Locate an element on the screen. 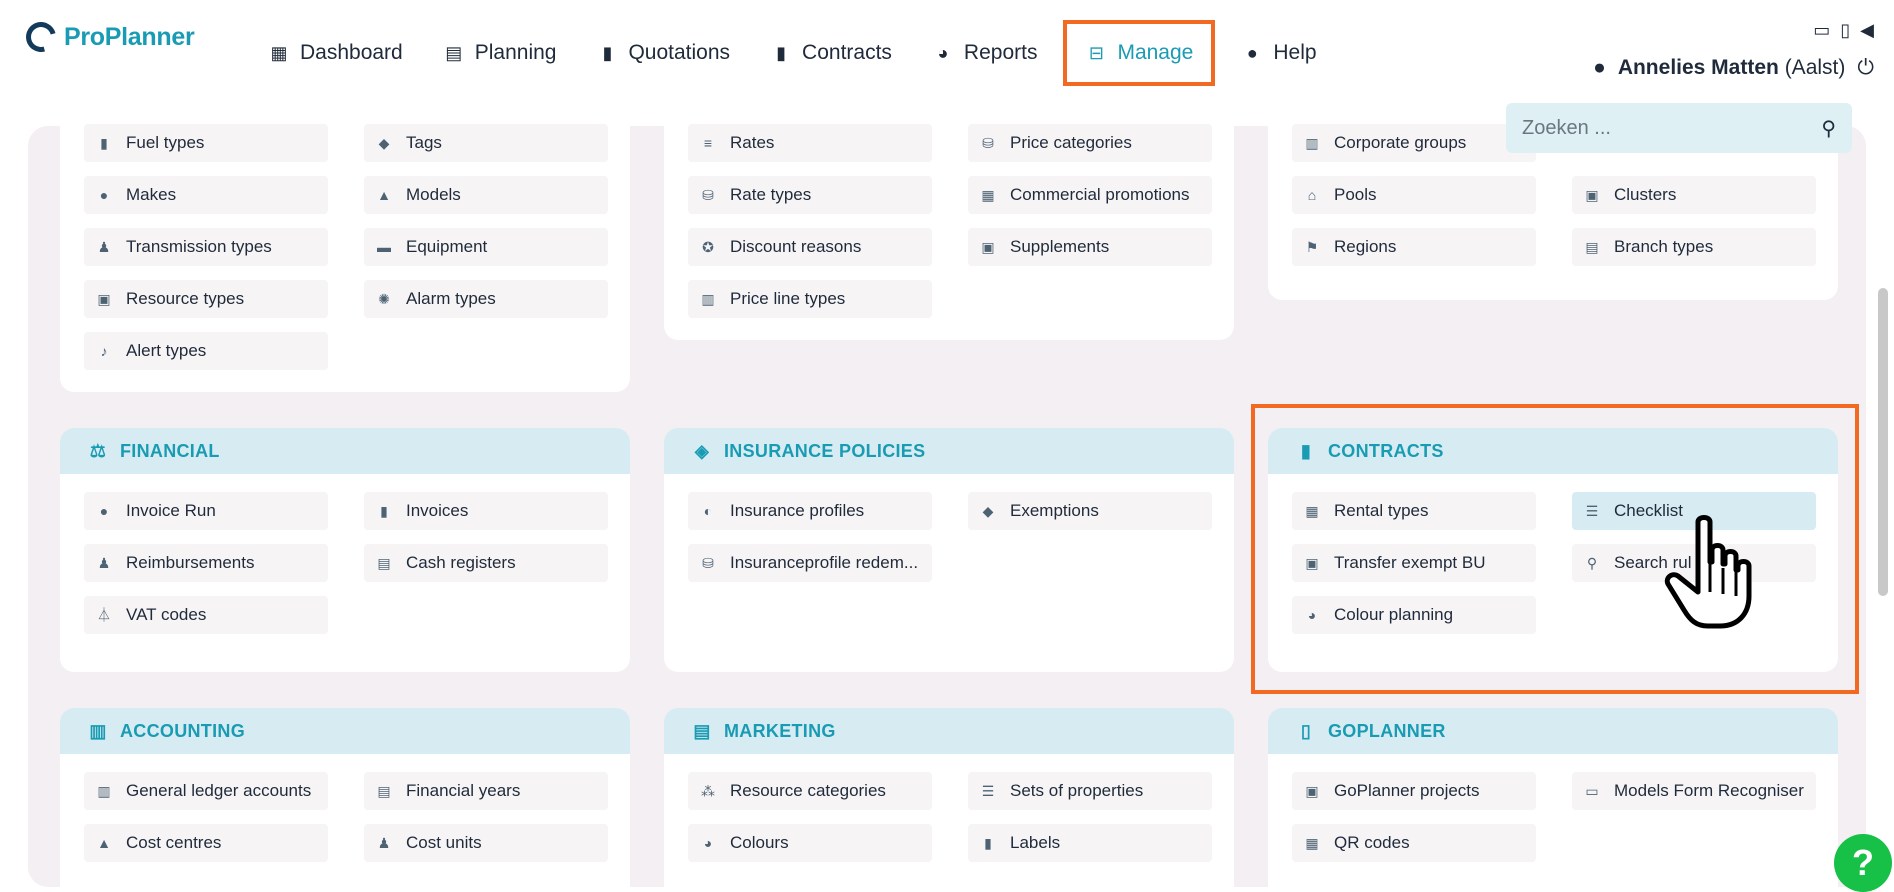 The height and width of the screenshot is (892, 1894). cash-register-icon: ▤ is located at coordinates (384, 562).